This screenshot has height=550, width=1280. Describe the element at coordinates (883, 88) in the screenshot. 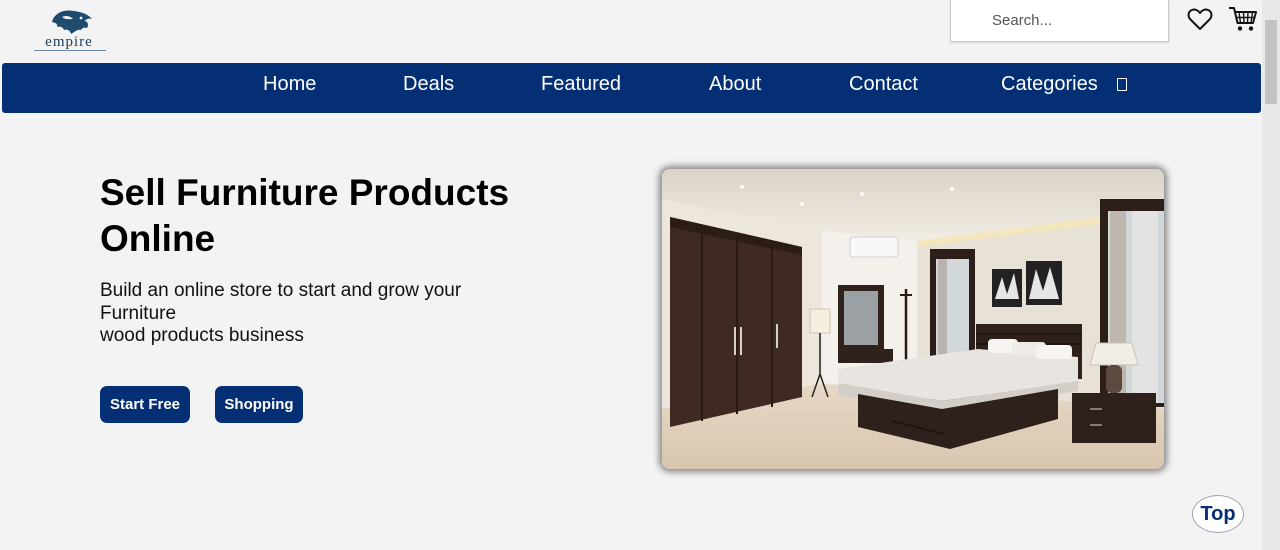

I see `nav-contact: Contact` at that location.